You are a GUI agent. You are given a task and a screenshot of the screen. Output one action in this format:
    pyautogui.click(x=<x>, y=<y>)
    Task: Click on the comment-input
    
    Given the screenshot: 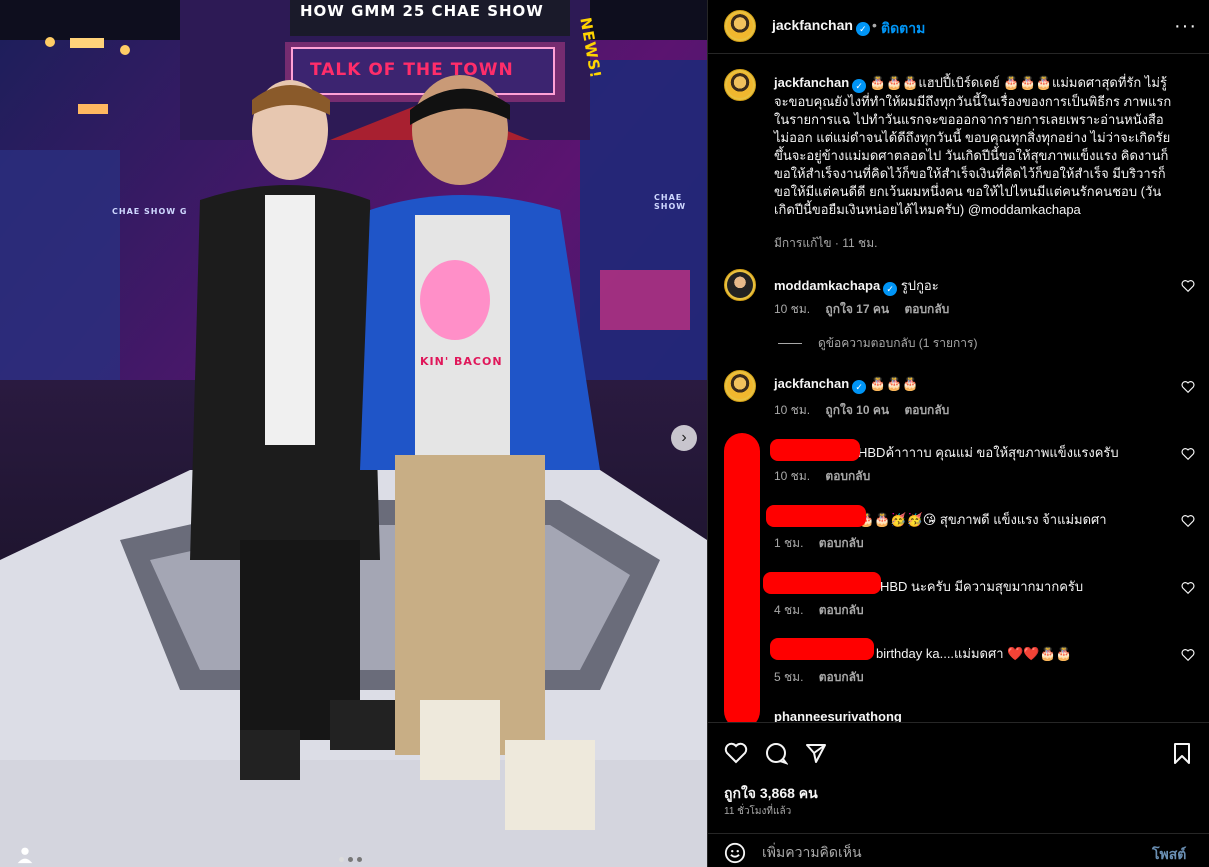 What is the action you would take?
    pyautogui.click(x=947, y=852)
    